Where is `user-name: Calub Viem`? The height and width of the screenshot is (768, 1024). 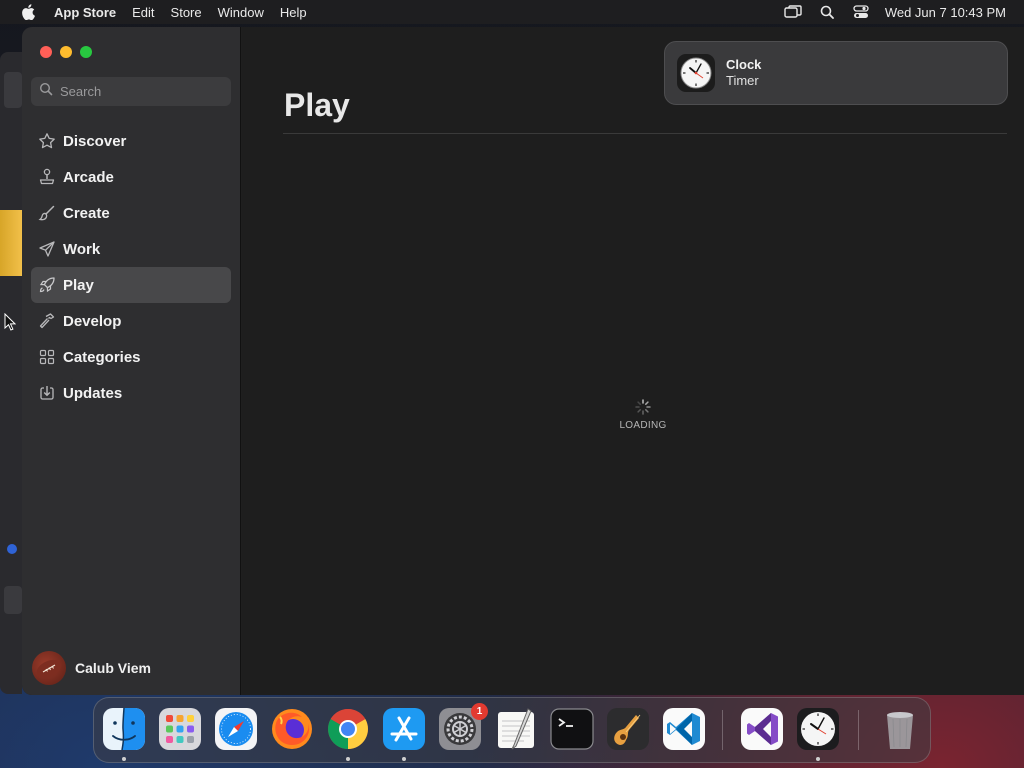 user-name: Calub Viem is located at coordinates (113, 668).